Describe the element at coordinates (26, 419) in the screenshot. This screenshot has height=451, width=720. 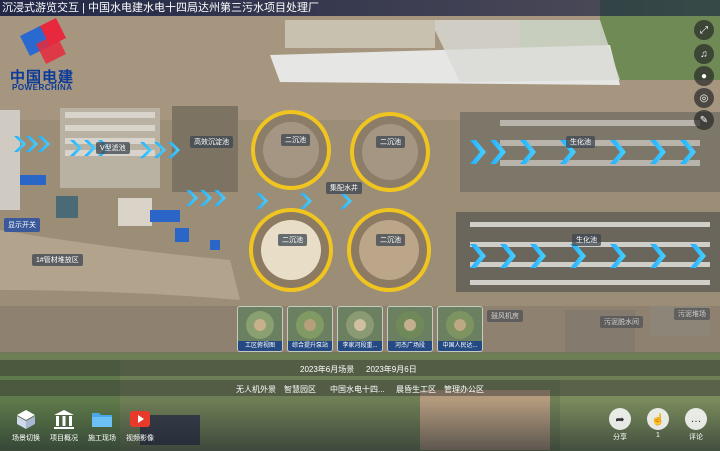
I see `cube-icon` at that location.